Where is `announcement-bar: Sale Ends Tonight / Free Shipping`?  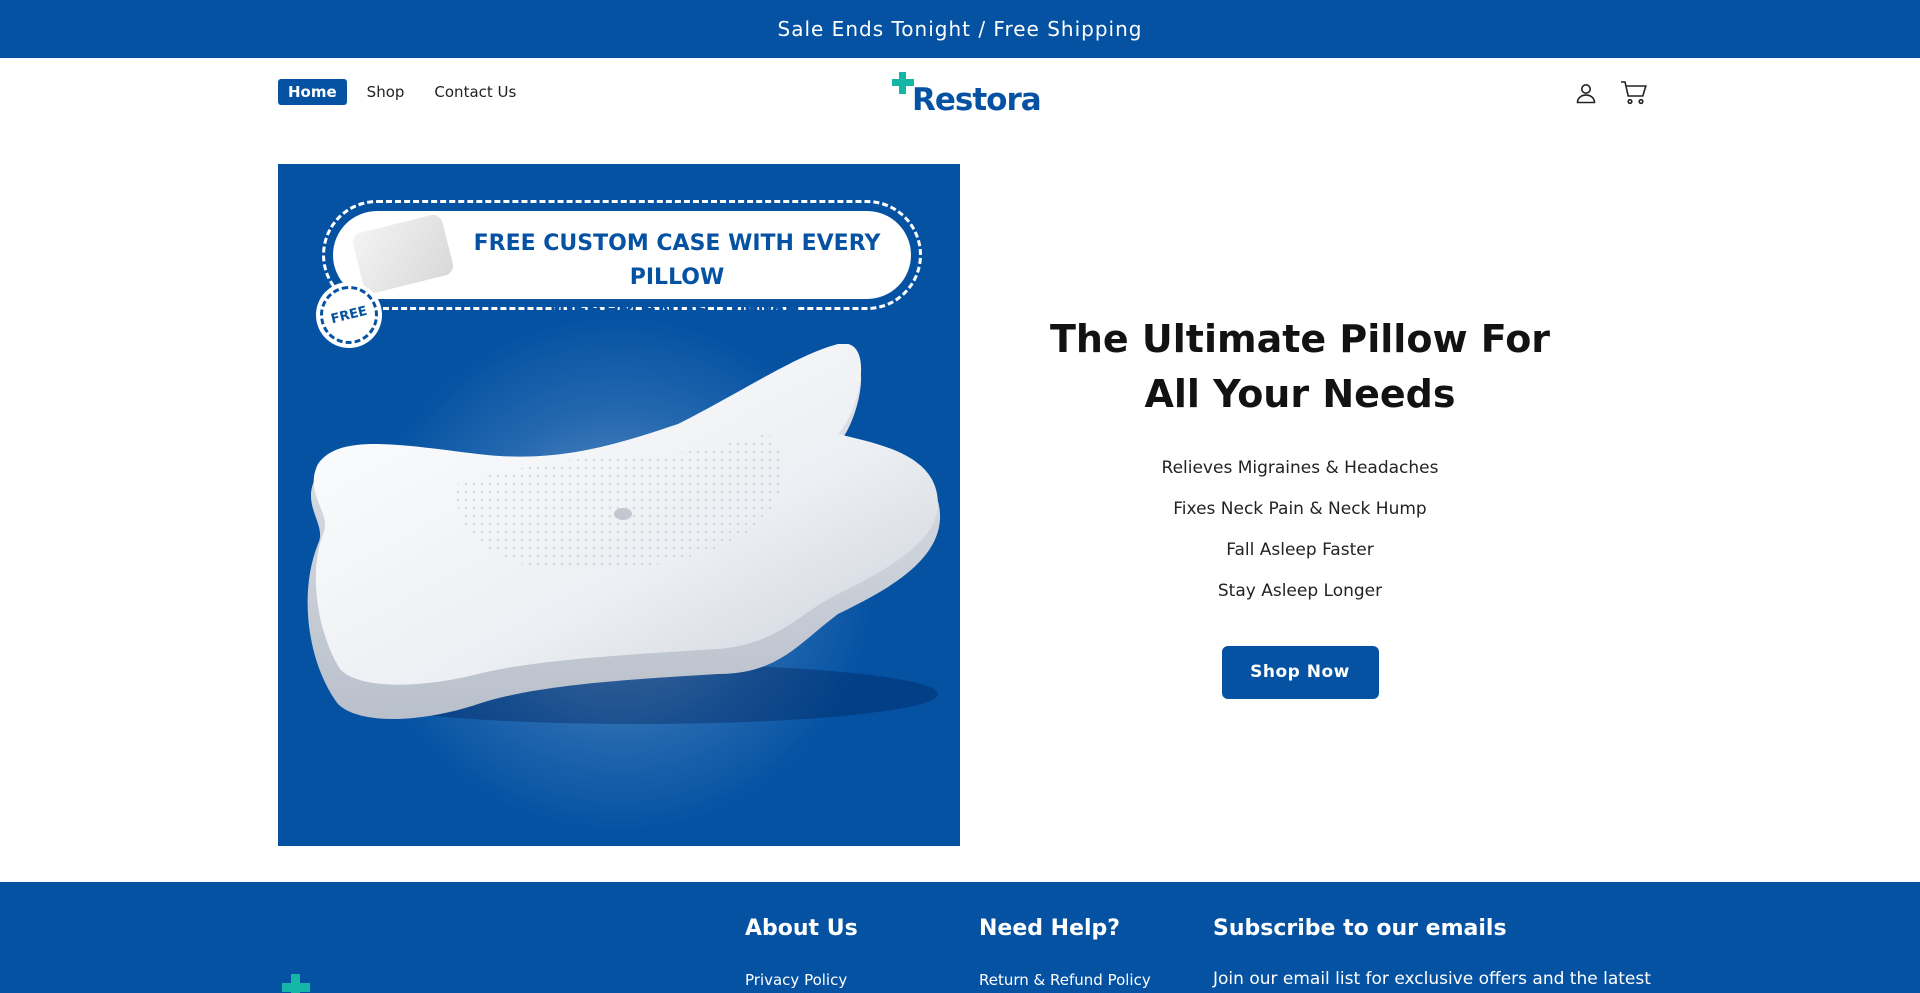
announcement-bar: Sale Ends Tonight / Free Shipping is located at coordinates (960, 29).